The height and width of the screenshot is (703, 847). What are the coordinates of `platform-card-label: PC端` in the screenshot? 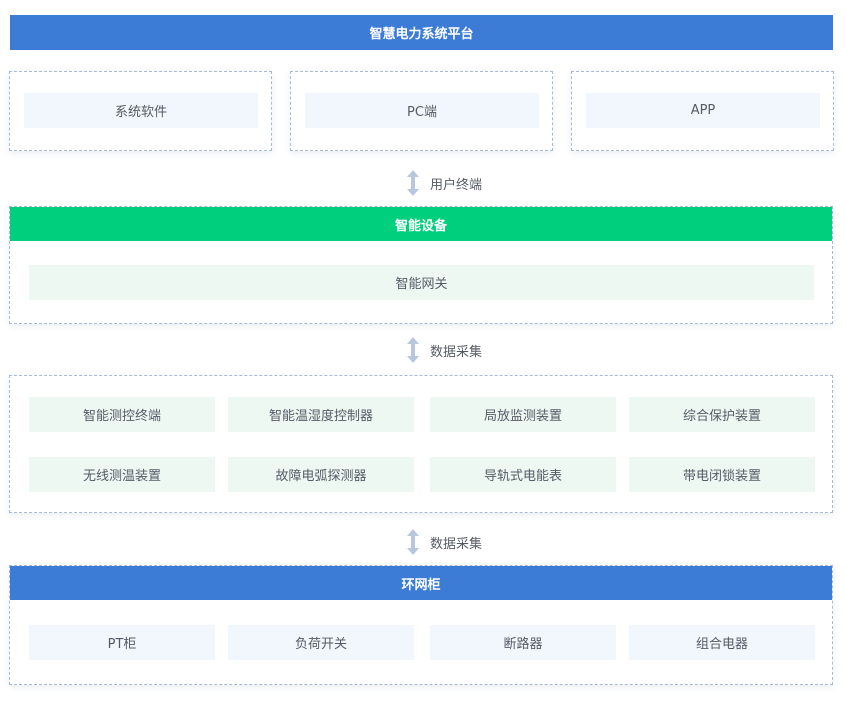 It's located at (422, 110).